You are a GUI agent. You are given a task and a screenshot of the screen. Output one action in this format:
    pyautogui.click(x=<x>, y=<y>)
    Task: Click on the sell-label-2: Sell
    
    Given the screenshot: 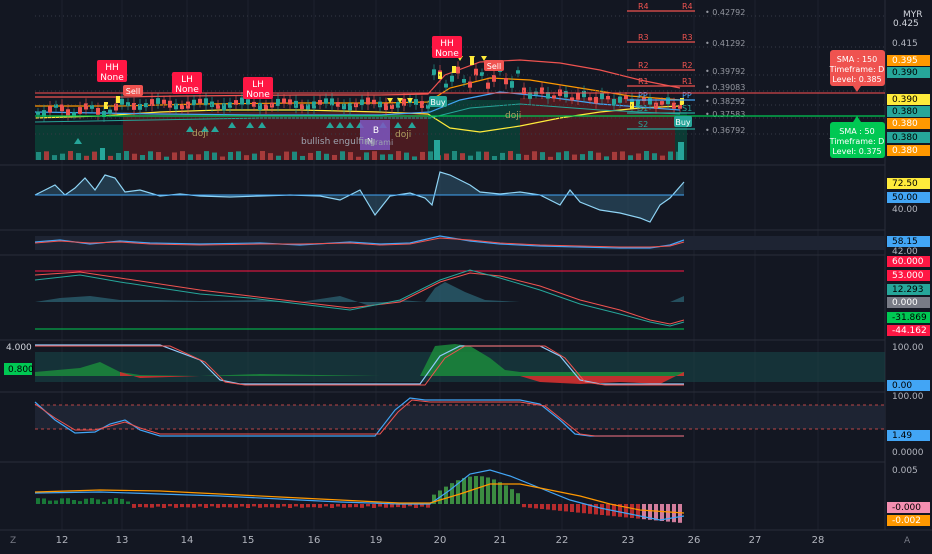 What is the action you would take?
    pyautogui.click(x=494, y=65)
    